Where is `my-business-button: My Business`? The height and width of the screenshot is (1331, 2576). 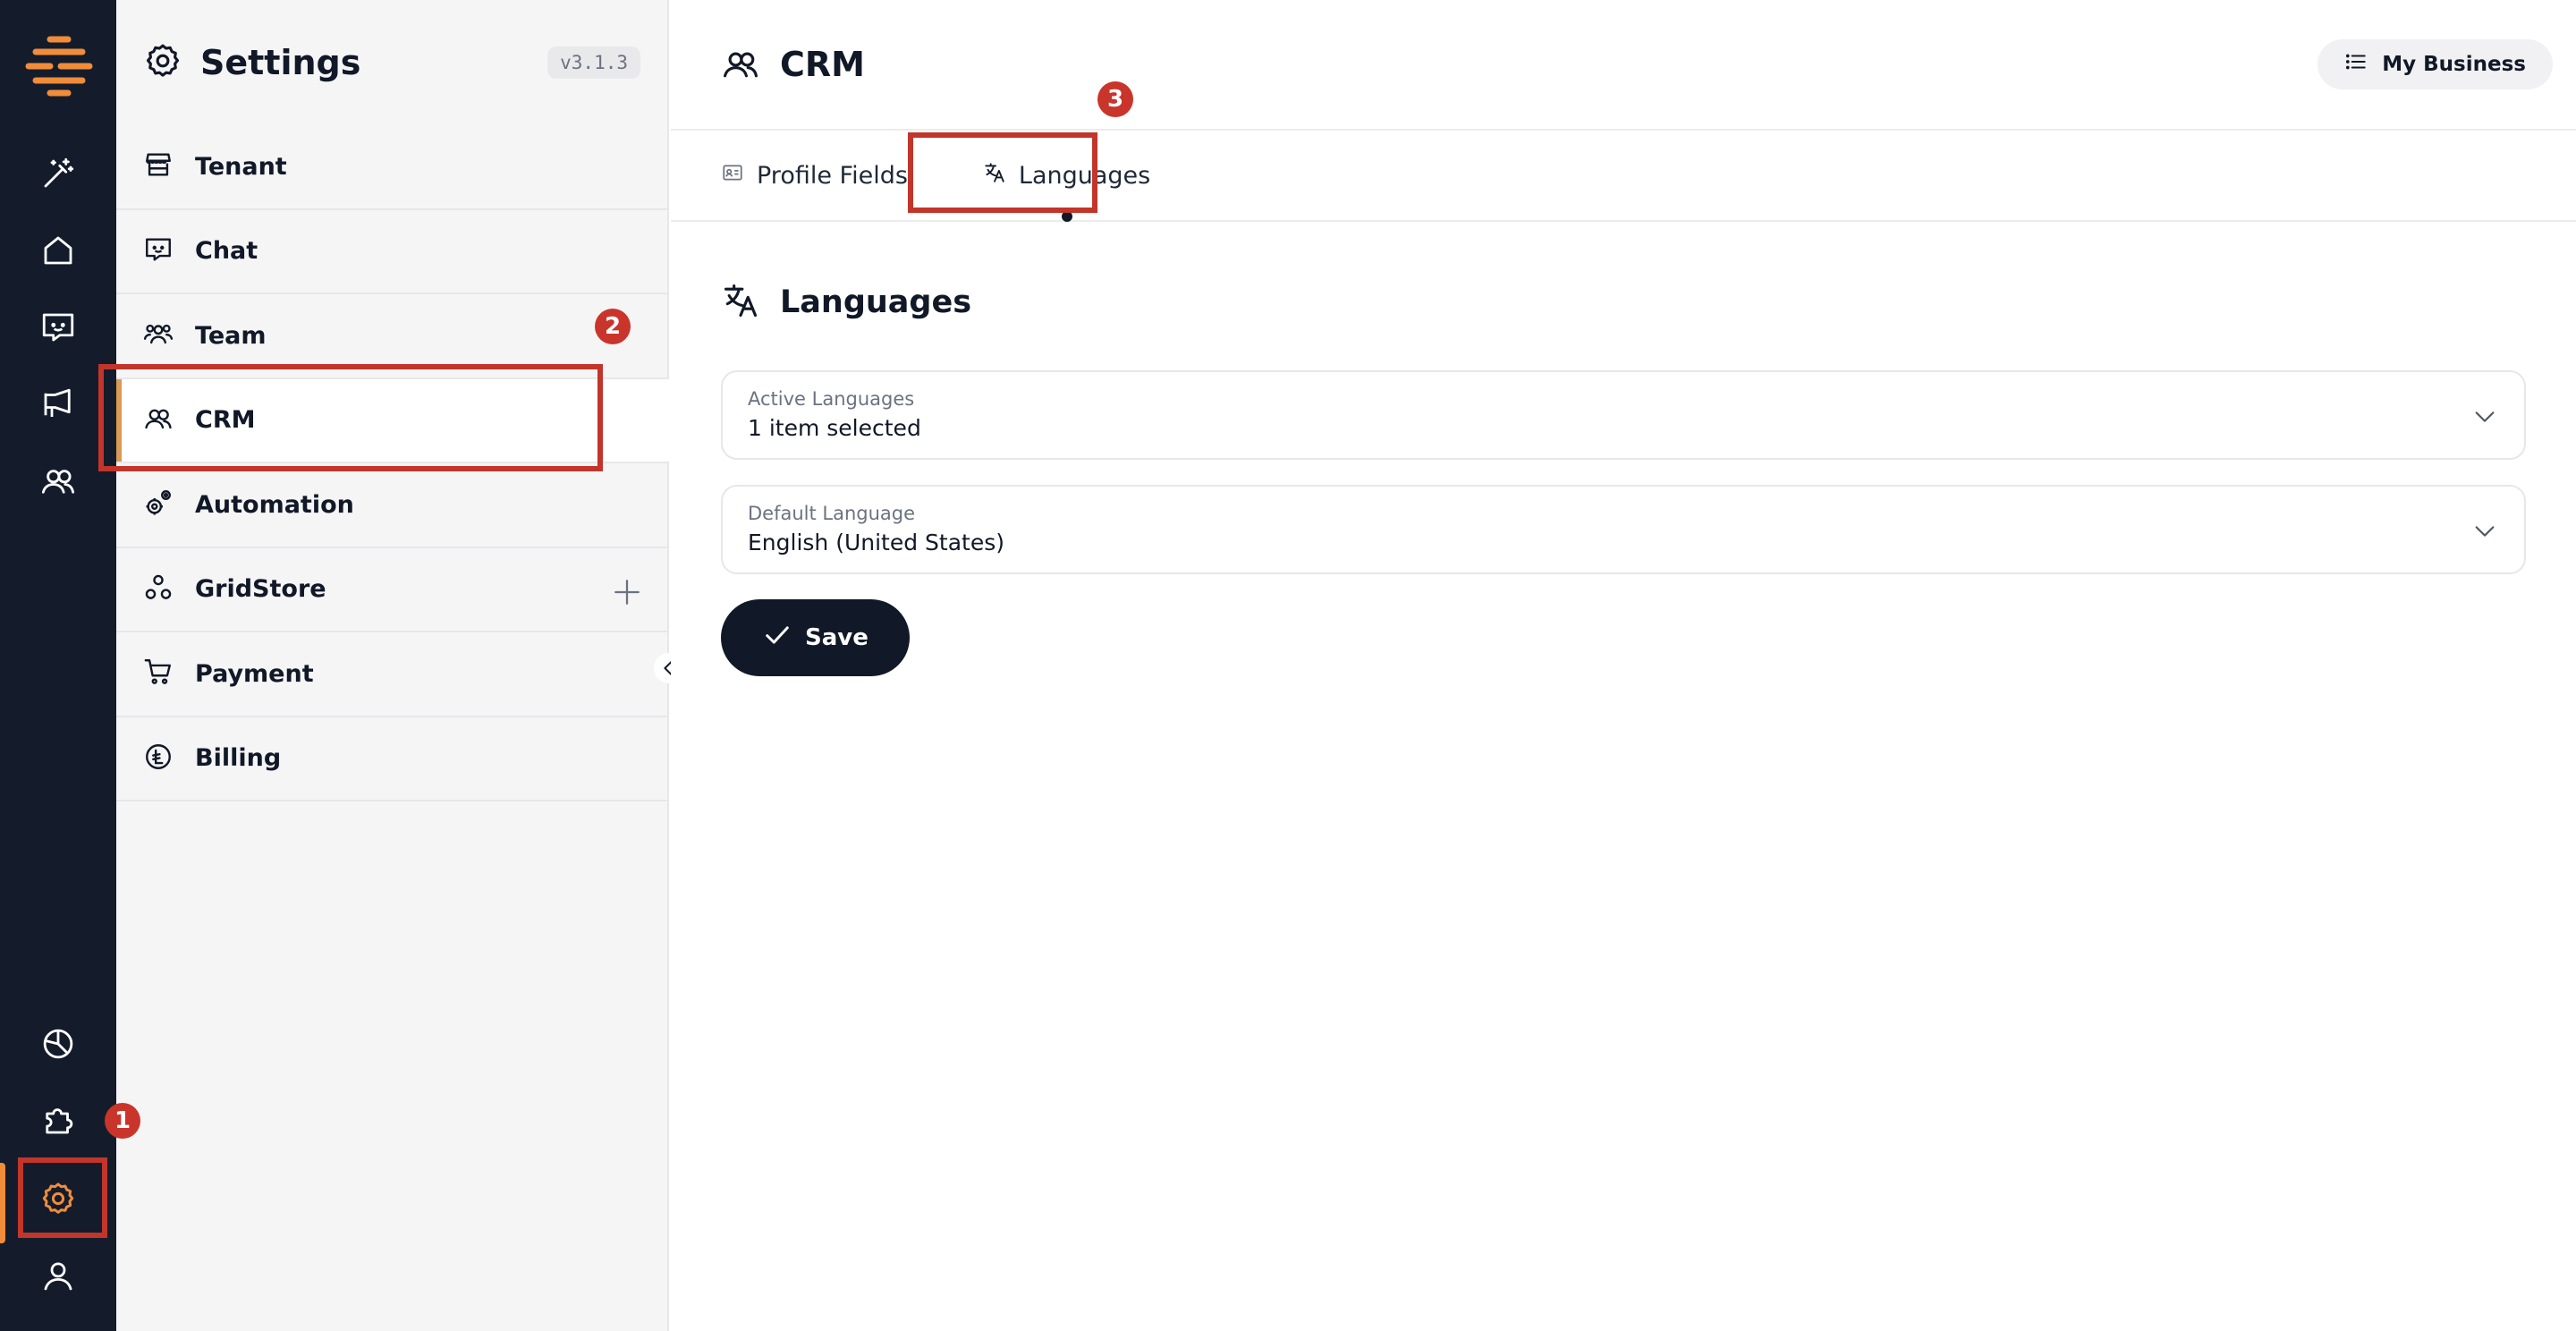 my-business-button: My Business is located at coordinates (2435, 64).